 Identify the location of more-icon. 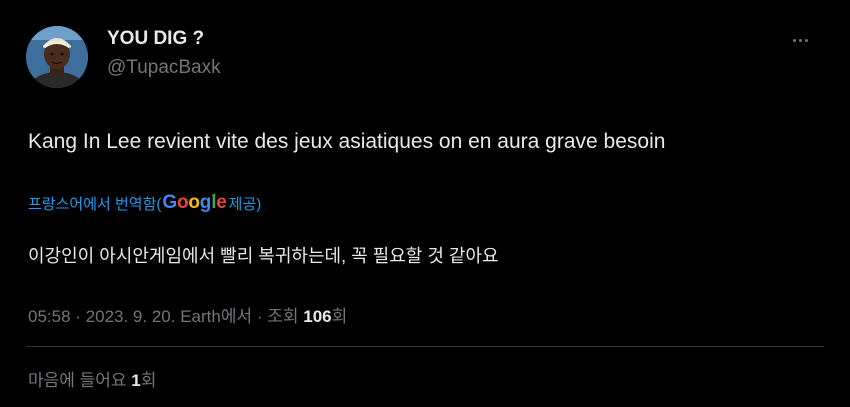
(800, 40).